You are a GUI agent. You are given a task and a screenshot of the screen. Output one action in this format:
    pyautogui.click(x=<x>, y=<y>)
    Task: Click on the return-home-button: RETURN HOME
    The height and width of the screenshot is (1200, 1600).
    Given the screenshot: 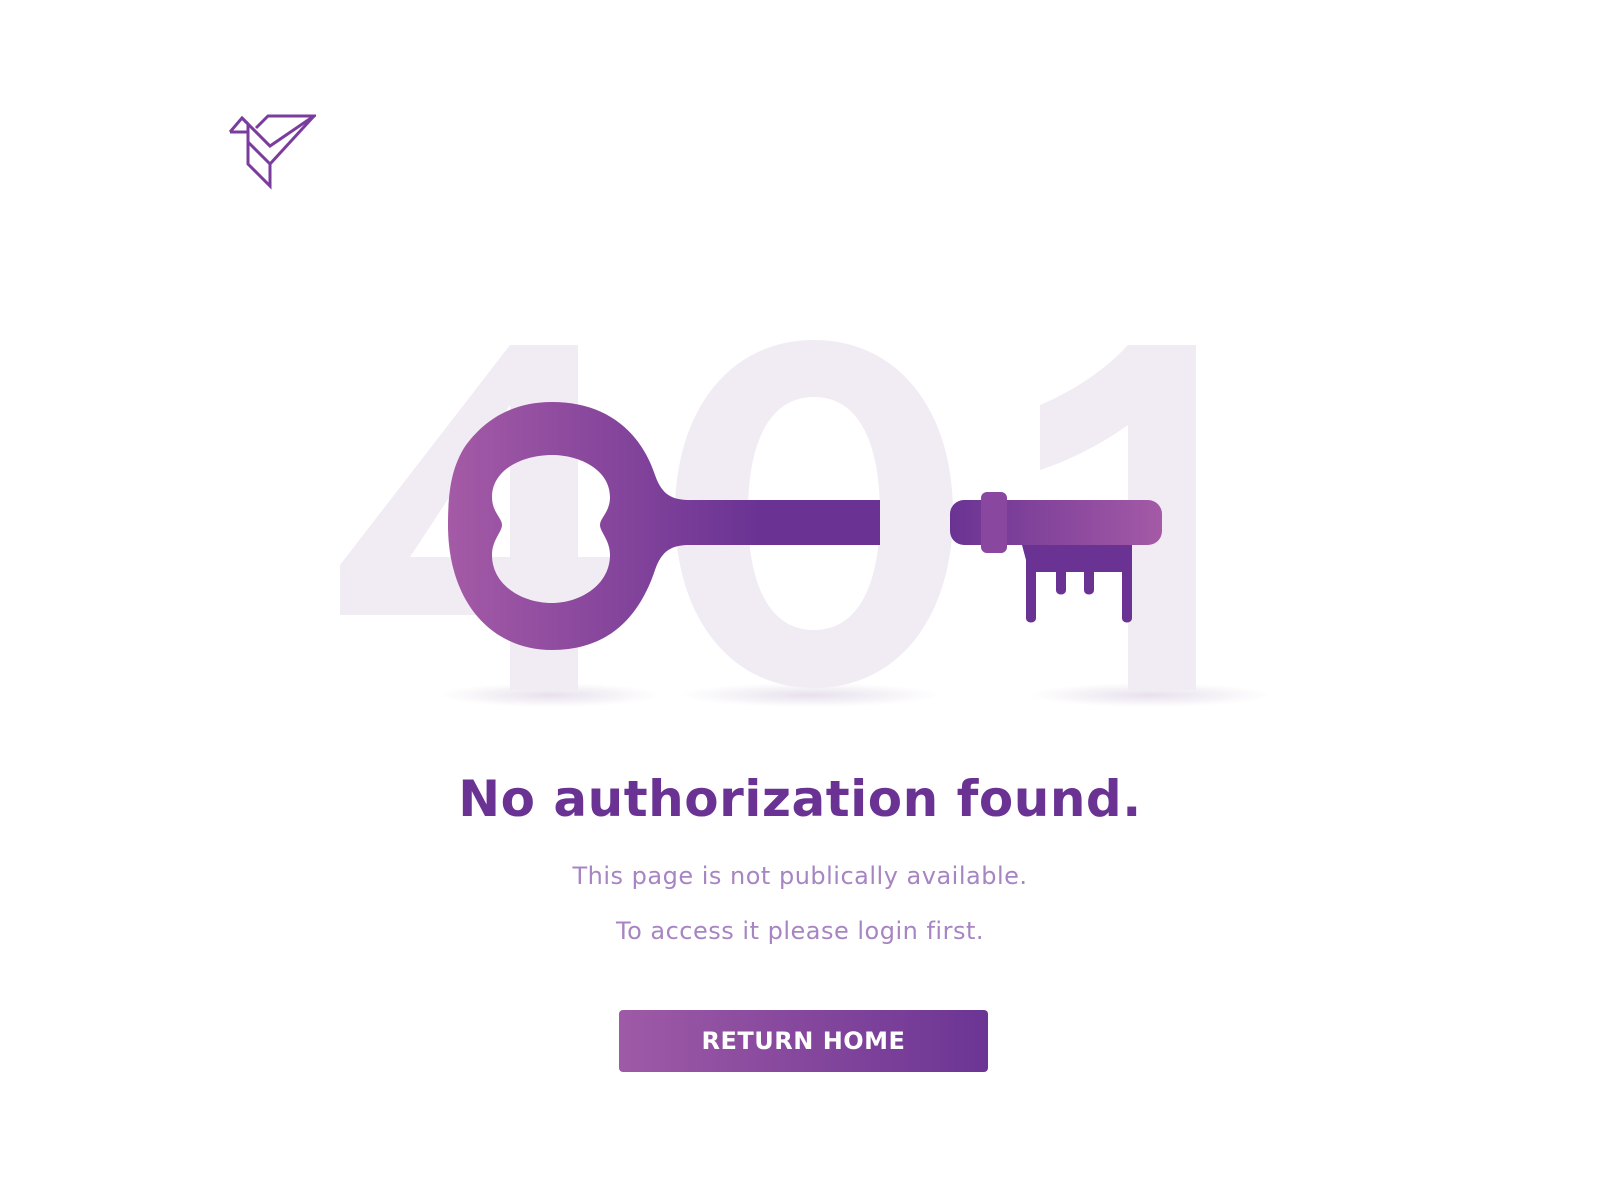 What is the action you would take?
    pyautogui.click(x=803, y=1041)
    